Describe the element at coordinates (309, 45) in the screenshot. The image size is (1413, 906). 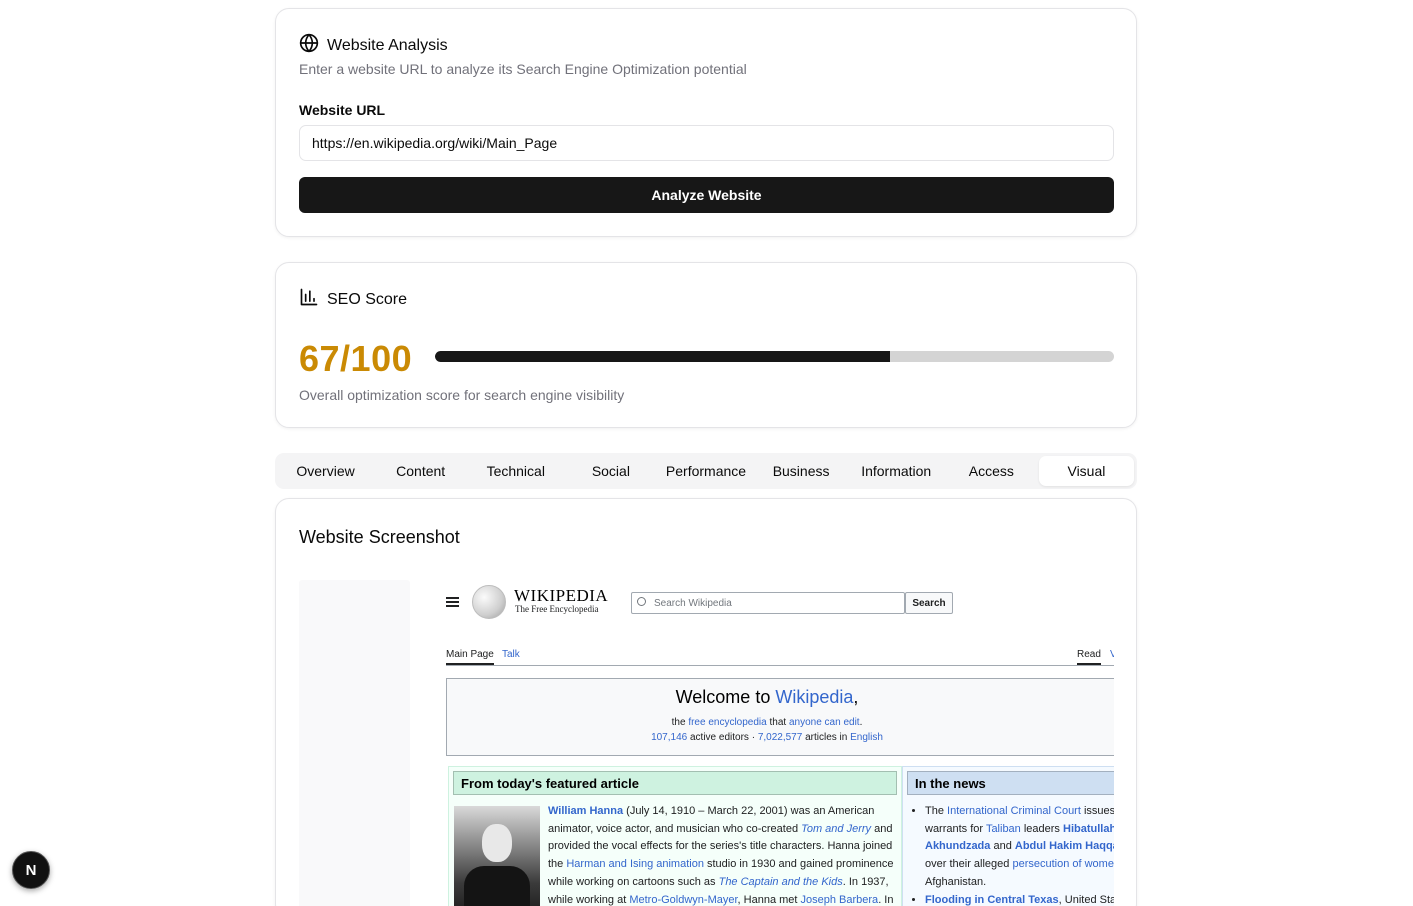
I see `globe-icon` at that location.